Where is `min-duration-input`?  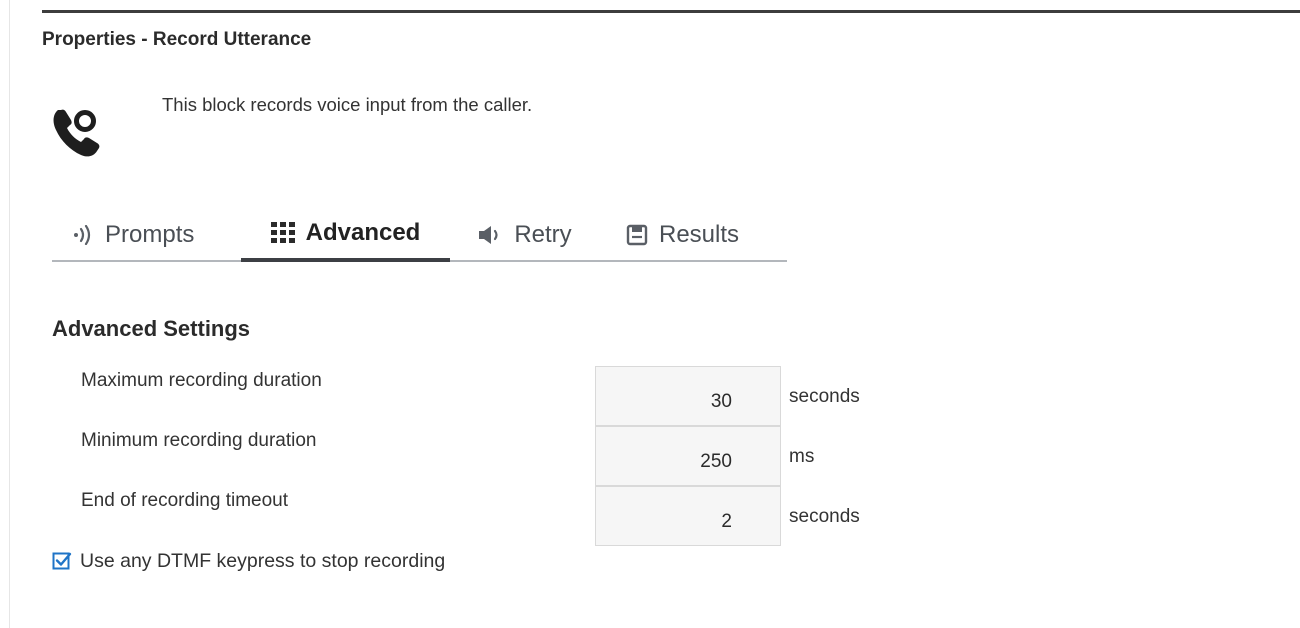
min-duration-input is located at coordinates (688, 456).